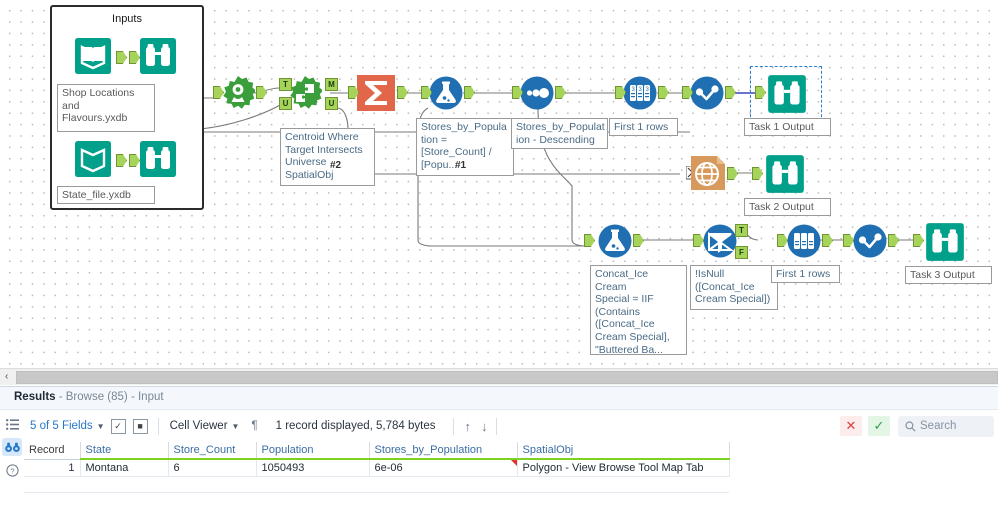 The height and width of the screenshot is (509, 998). Describe the element at coordinates (787, 127) in the screenshot. I see `label-browse-task1: Task 1 Output` at that location.